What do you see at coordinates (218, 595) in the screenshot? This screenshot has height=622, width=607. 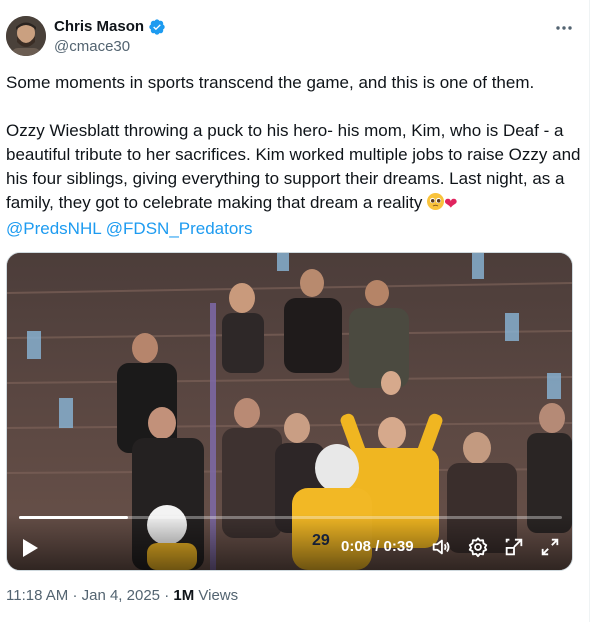 I see `views-label: Views` at bounding box center [218, 595].